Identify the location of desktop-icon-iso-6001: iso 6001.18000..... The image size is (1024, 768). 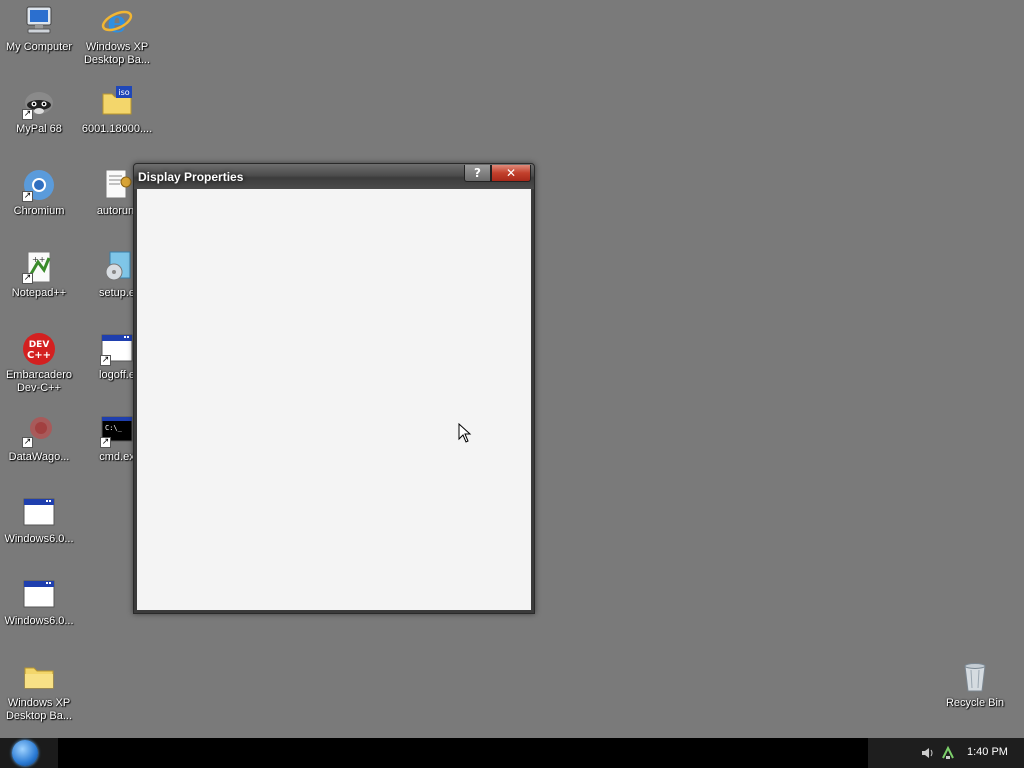
(117, 111).